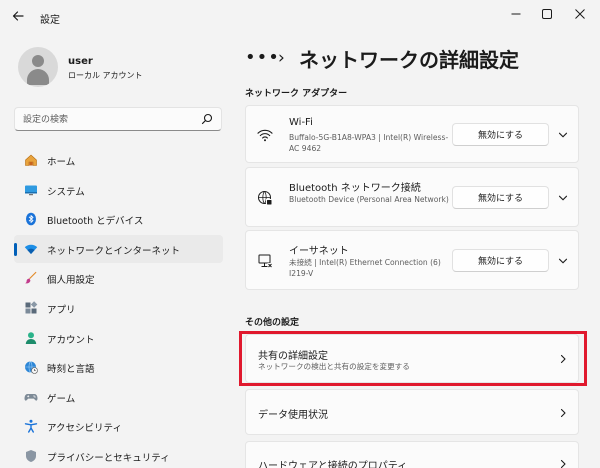 The width and height of the screenshot is (600, 468). What do you see at coordinates (95, 222) in the screenshot?
I see `sidebar-item-label: Bluetooth とデバイス` at bounding box center [95, 222].